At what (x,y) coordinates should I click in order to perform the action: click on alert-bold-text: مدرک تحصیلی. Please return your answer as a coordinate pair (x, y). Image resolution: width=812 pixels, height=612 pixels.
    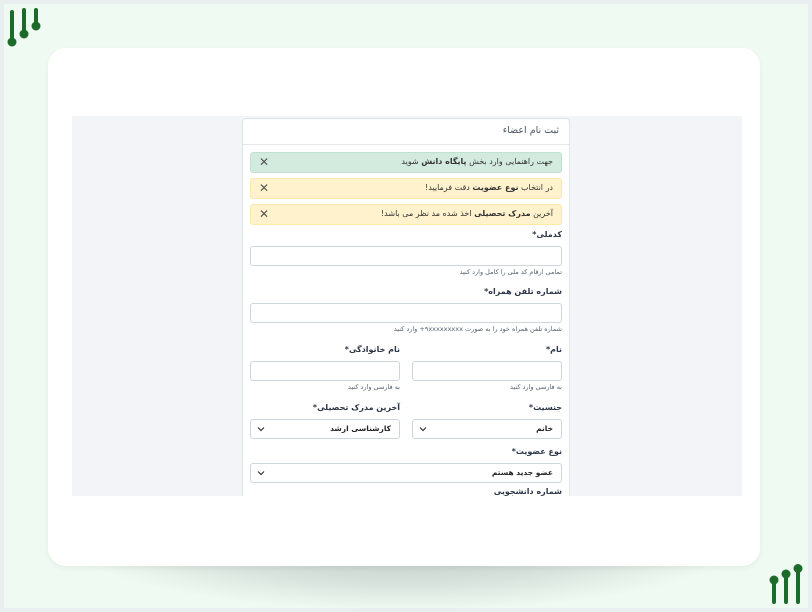
    Looking at the image, I should click on (502, 213).